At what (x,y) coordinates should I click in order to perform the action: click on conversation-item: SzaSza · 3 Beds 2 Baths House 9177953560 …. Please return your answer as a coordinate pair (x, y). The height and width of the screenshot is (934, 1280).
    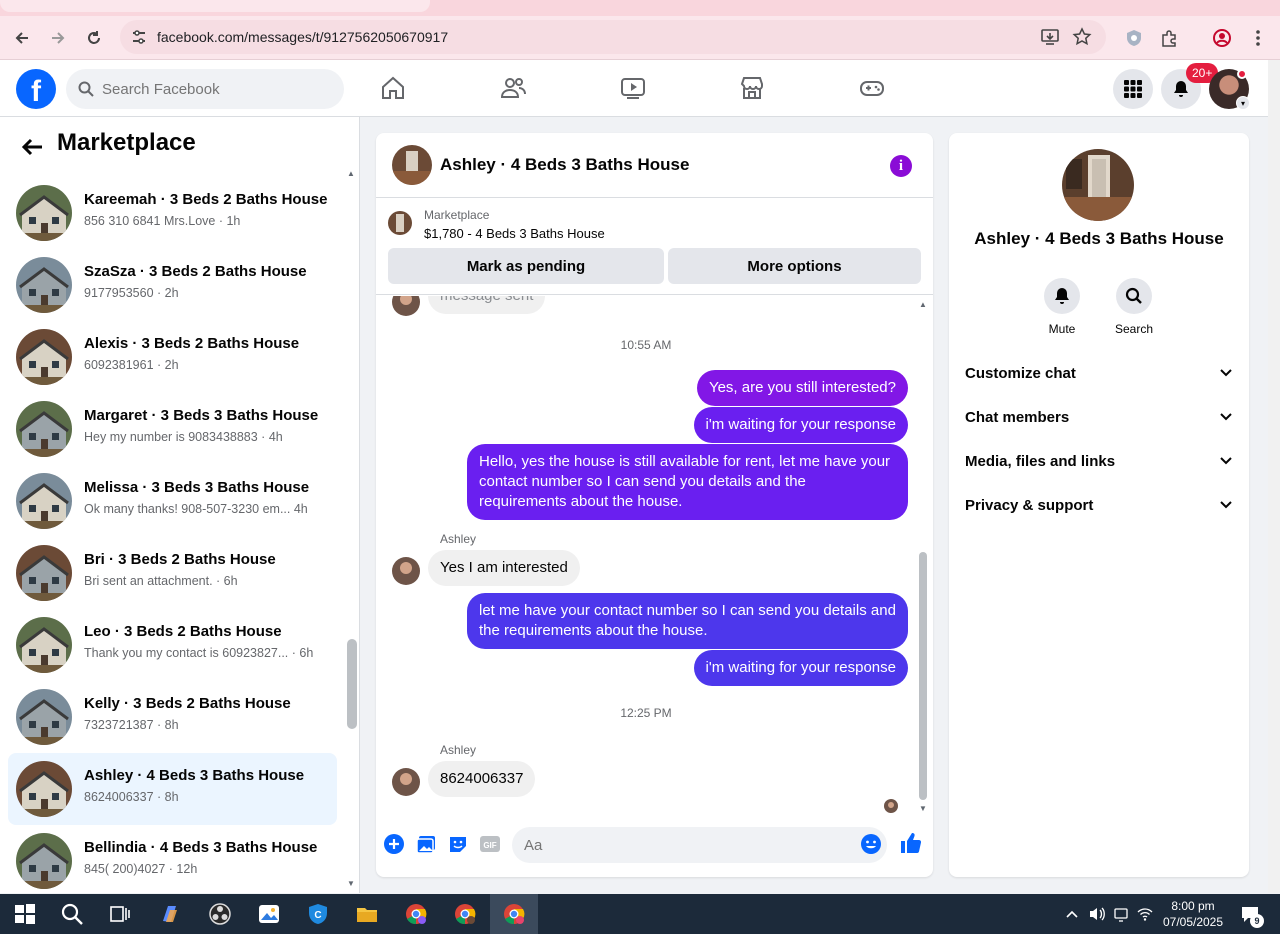
    Looking at the image, I should click on (172, 285).